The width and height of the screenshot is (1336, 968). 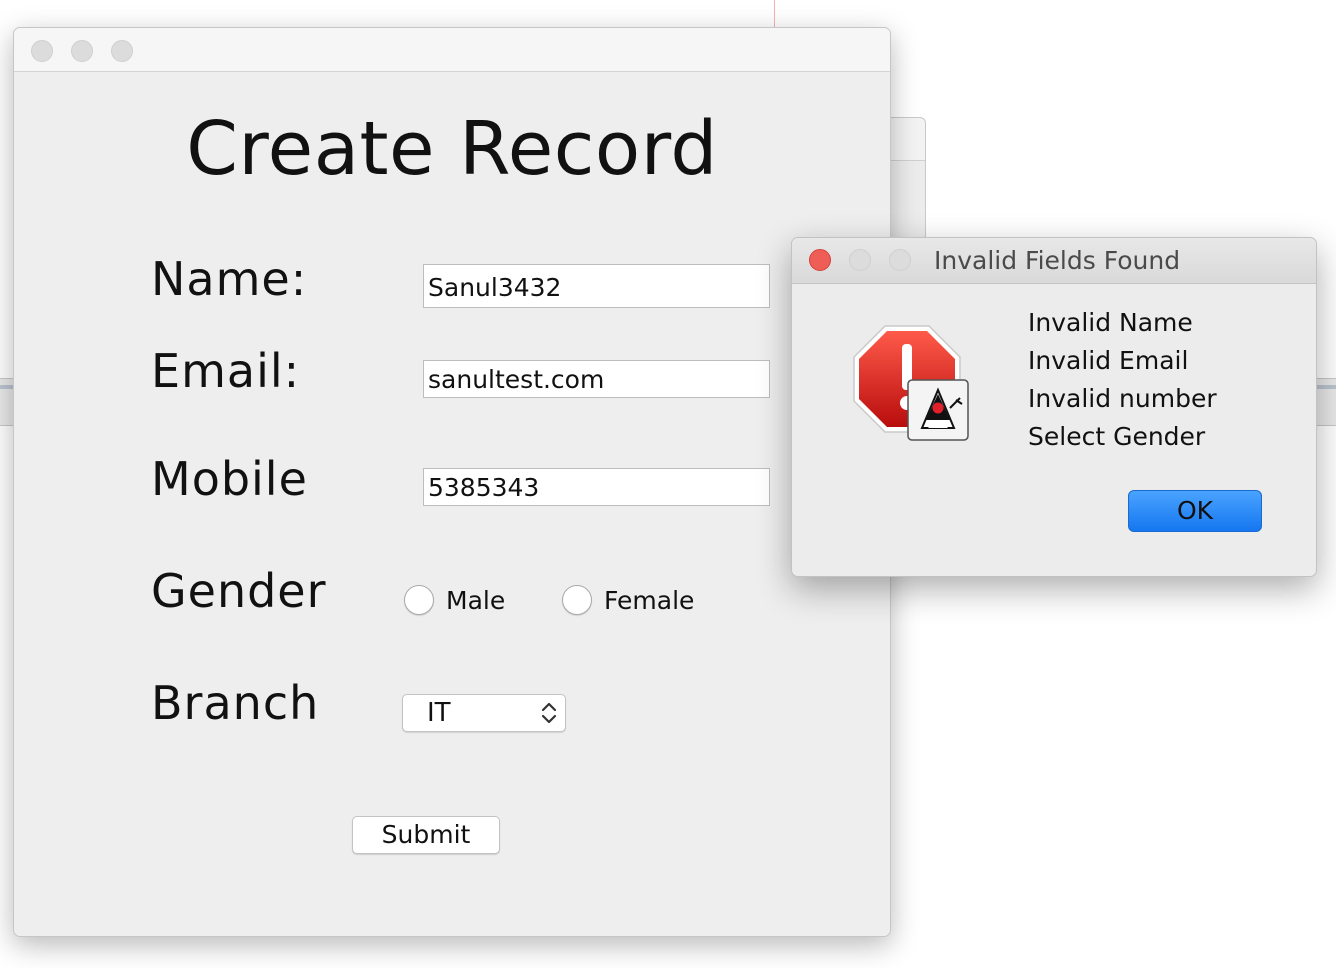 What do you see at coordinates (900, 260) in the screenshot?
I see `dialog-zoom-button` at bounding box center [900, 260].